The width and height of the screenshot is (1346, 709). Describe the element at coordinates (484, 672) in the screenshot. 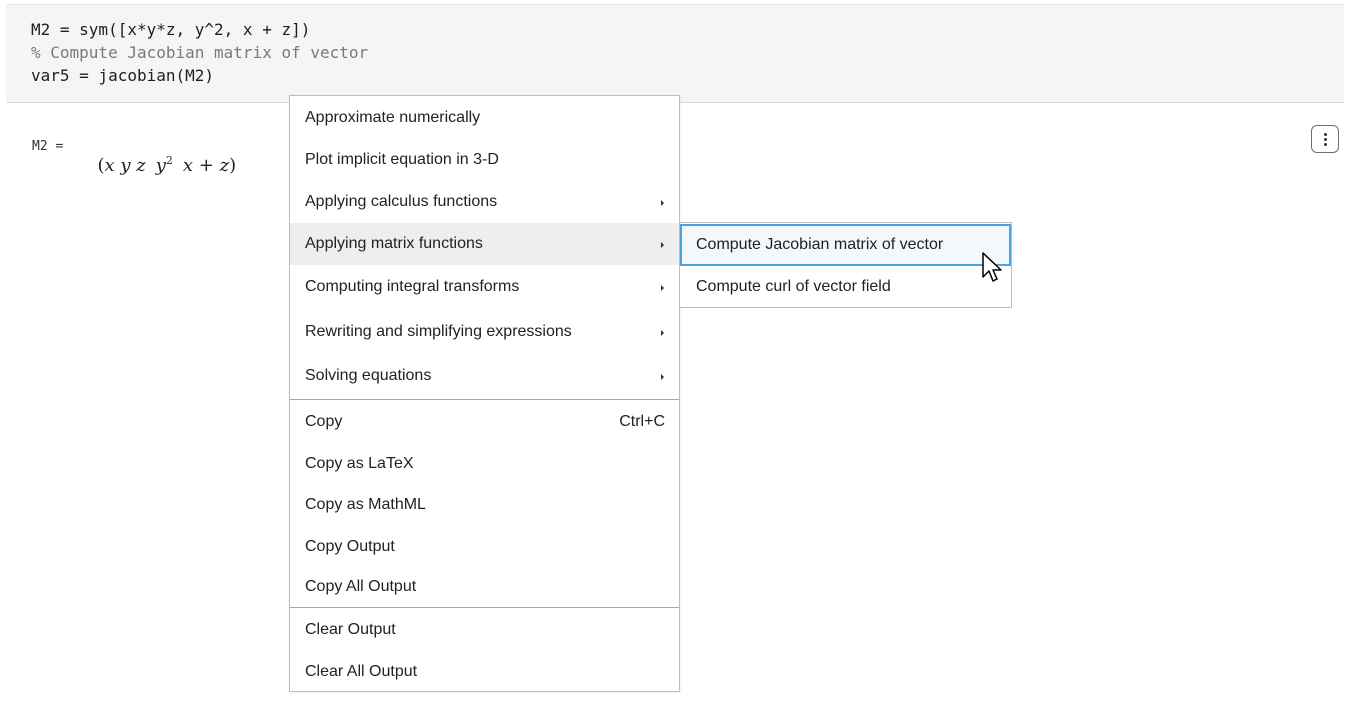

I see `menu-item-clear-all-output: Clear All Output` at that location.